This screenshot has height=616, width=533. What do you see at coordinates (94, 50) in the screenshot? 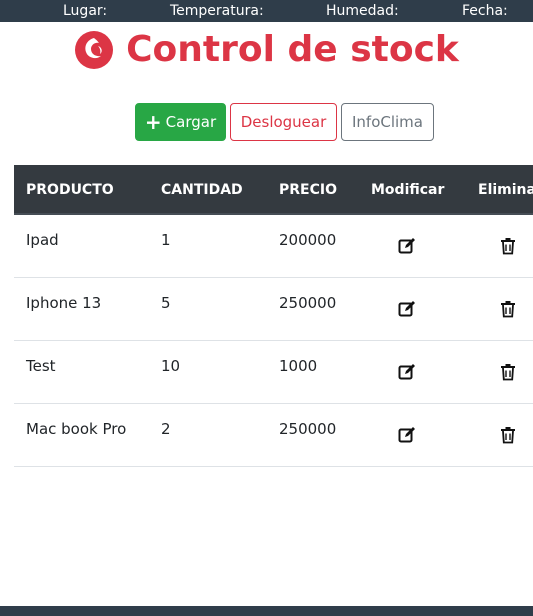
I see `logo-icon` at bounding box center [94, 50].